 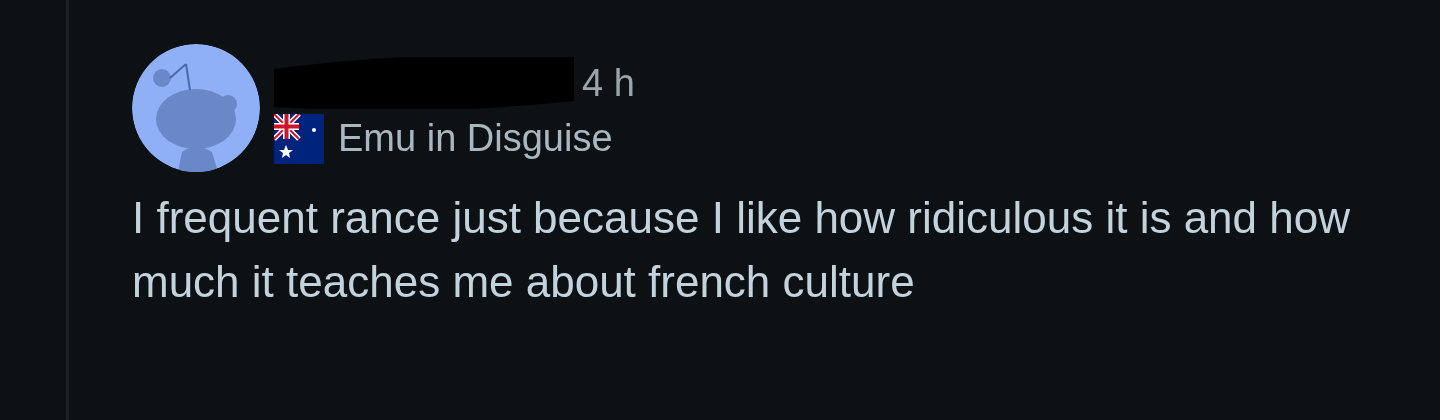 What do you see at coordinates (299, 139) in the screenshot?
I see `flag-icon` at bounding box center [299, 139].